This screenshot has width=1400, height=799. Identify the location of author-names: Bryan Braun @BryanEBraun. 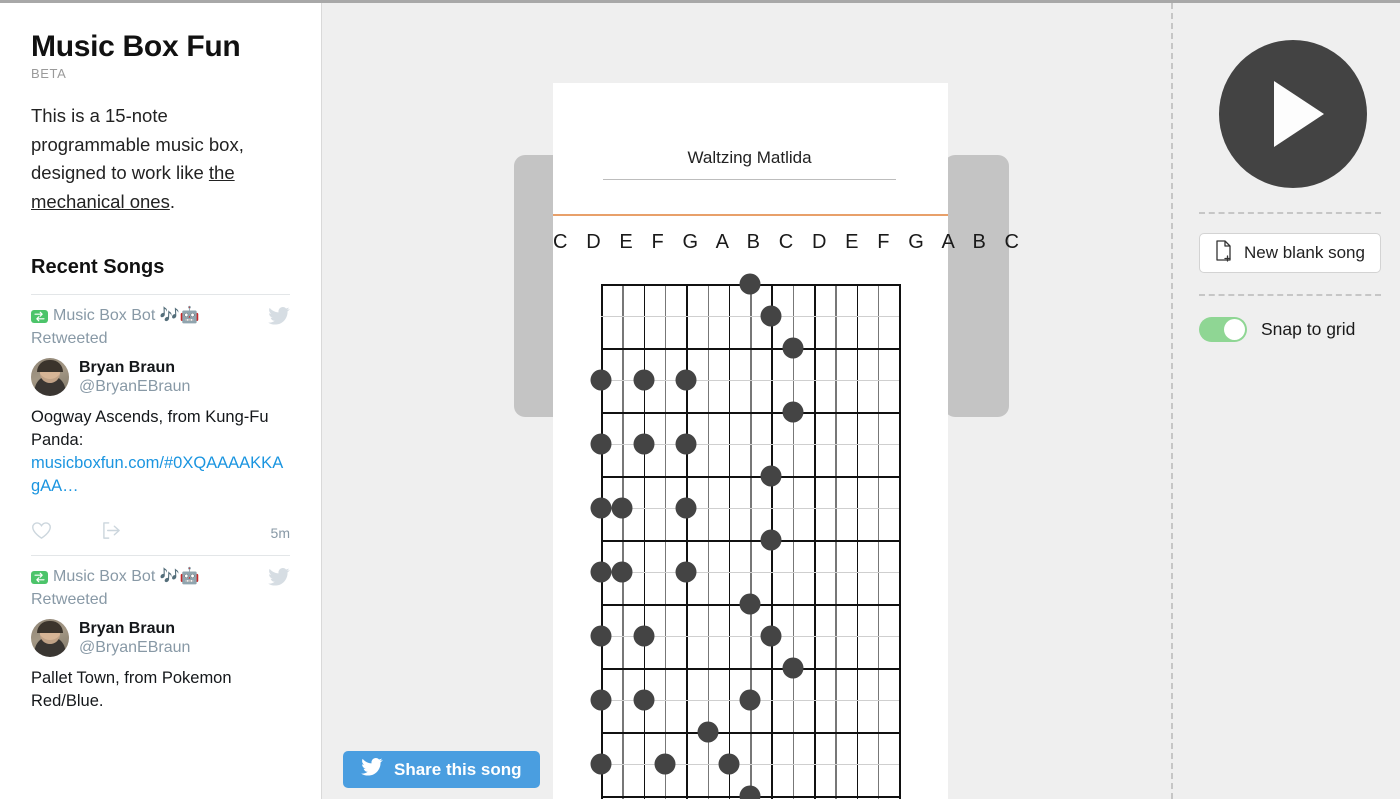
(134, 377).